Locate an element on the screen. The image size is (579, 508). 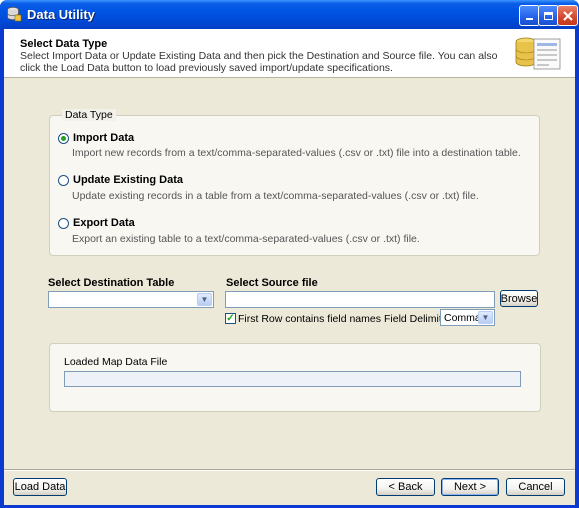
export-data-label: Export Data is located at coordinates (104, 223).